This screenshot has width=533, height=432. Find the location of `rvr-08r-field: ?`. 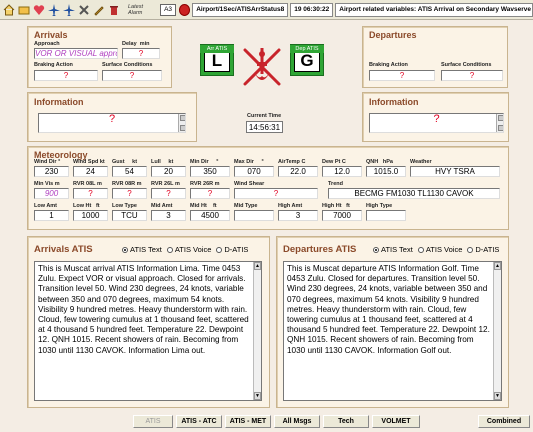

rvr-08r-field: ? is located at coordinates (129, 193).